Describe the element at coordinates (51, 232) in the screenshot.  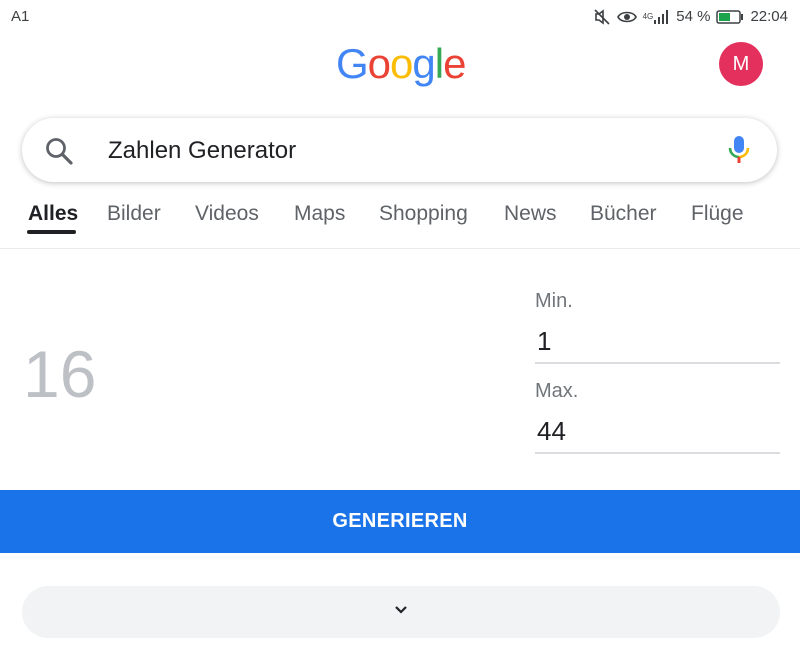
I see `active-tab-indicator` at that location.